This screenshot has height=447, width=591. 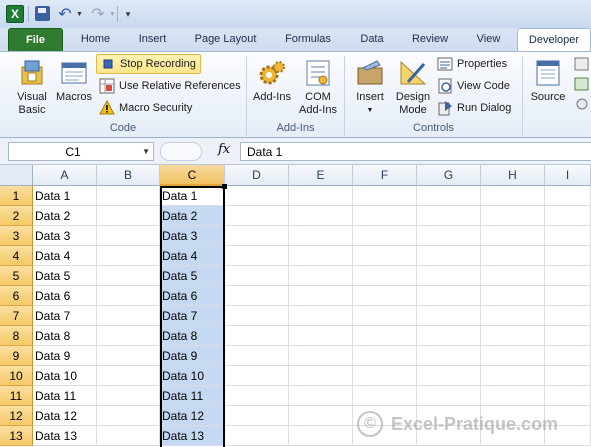 What do you see at coordinates (568, 236) in the screenshot?
I see `cell-i3` at bounding box center [568, 236].